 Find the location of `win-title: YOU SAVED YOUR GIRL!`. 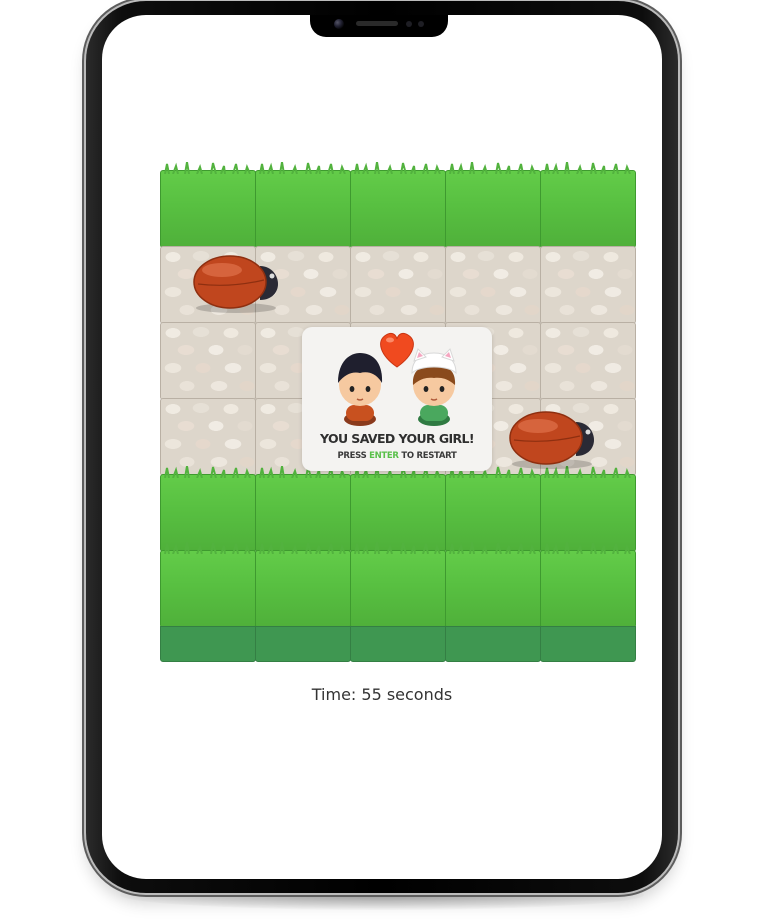

win-title: YOU SAVED YOUR GIRL! is located at coordinates (397, 438).